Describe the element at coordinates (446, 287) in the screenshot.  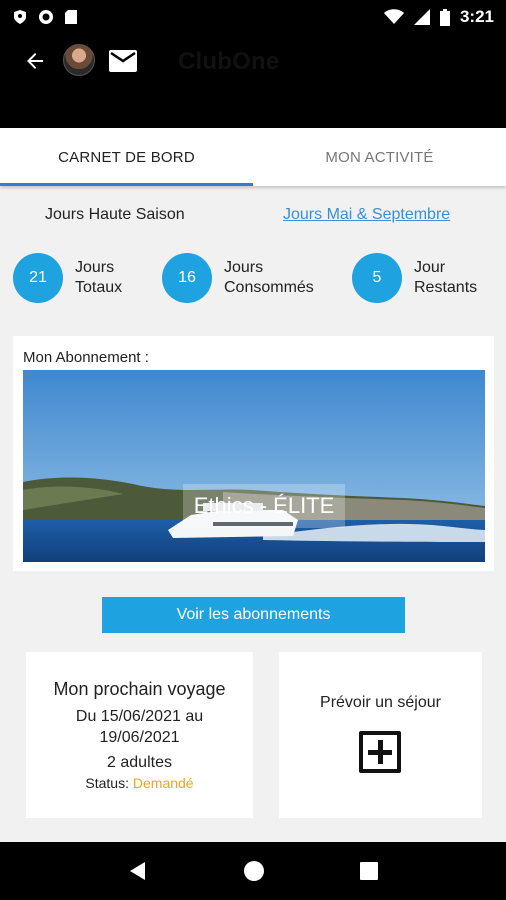
I see `stat-remaining-line2: Restants` at that location.